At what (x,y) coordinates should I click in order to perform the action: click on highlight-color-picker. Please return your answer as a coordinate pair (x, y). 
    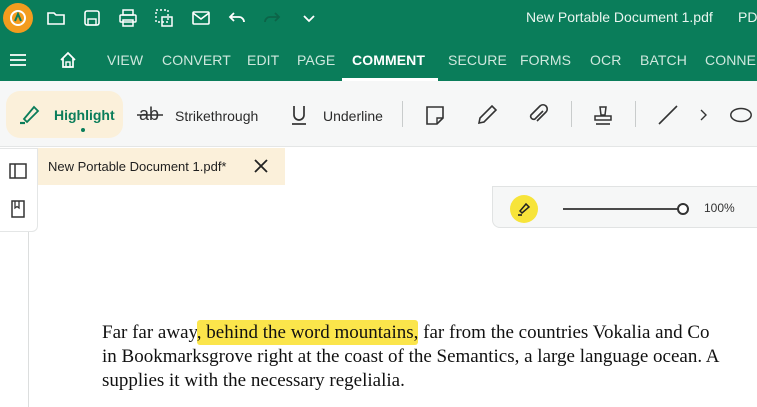
    Looking at the image, I should click on (524, 209).